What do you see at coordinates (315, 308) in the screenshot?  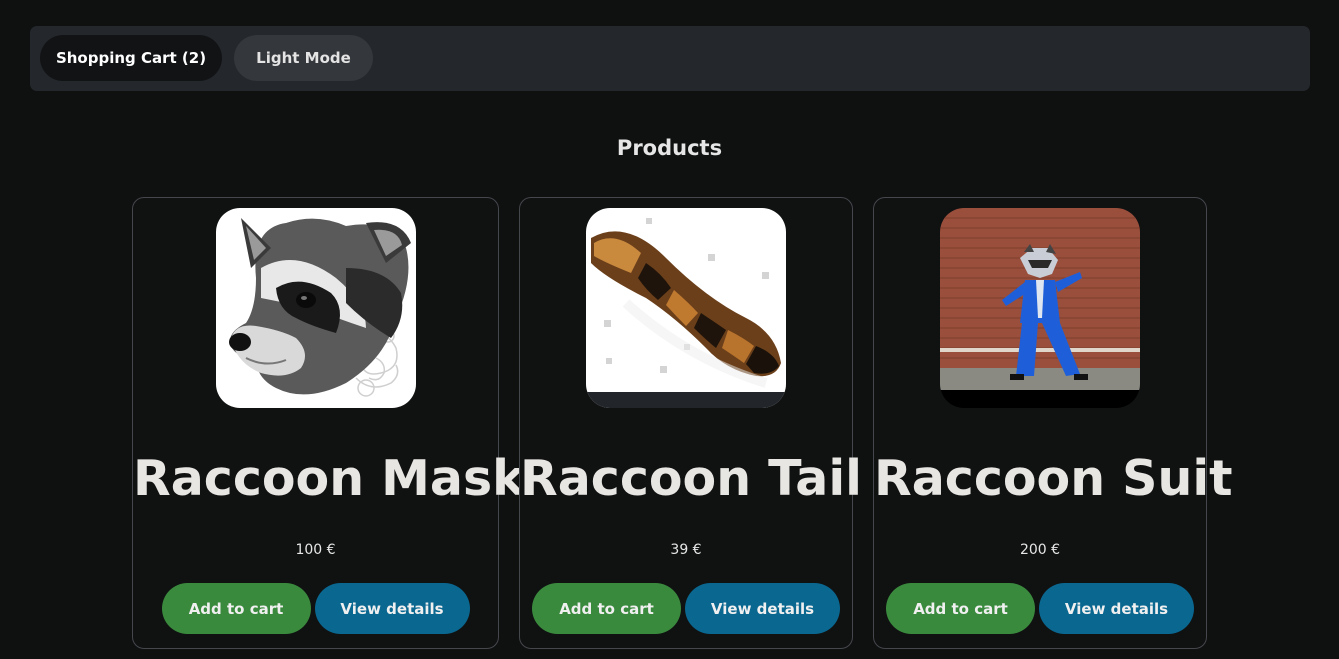 I see `raccoon-mask-image` at bounding box center [315, 308].